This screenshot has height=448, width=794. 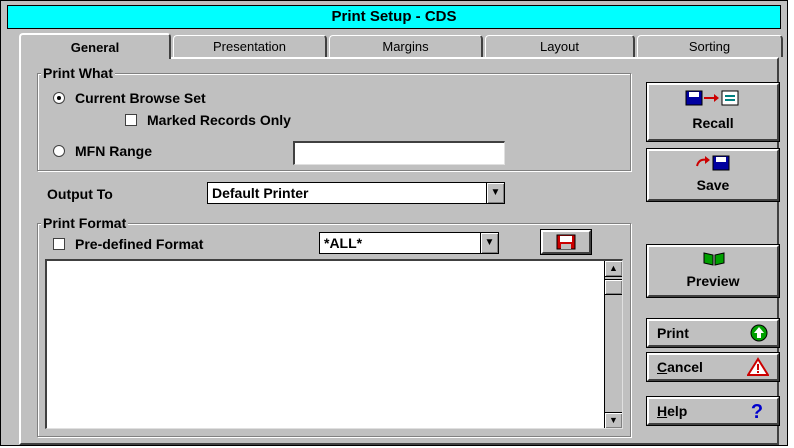 What do you see at coordinates (59, 151) in the screenshot?
I see `mfn-range-radio` at bounding box center [59, 151].